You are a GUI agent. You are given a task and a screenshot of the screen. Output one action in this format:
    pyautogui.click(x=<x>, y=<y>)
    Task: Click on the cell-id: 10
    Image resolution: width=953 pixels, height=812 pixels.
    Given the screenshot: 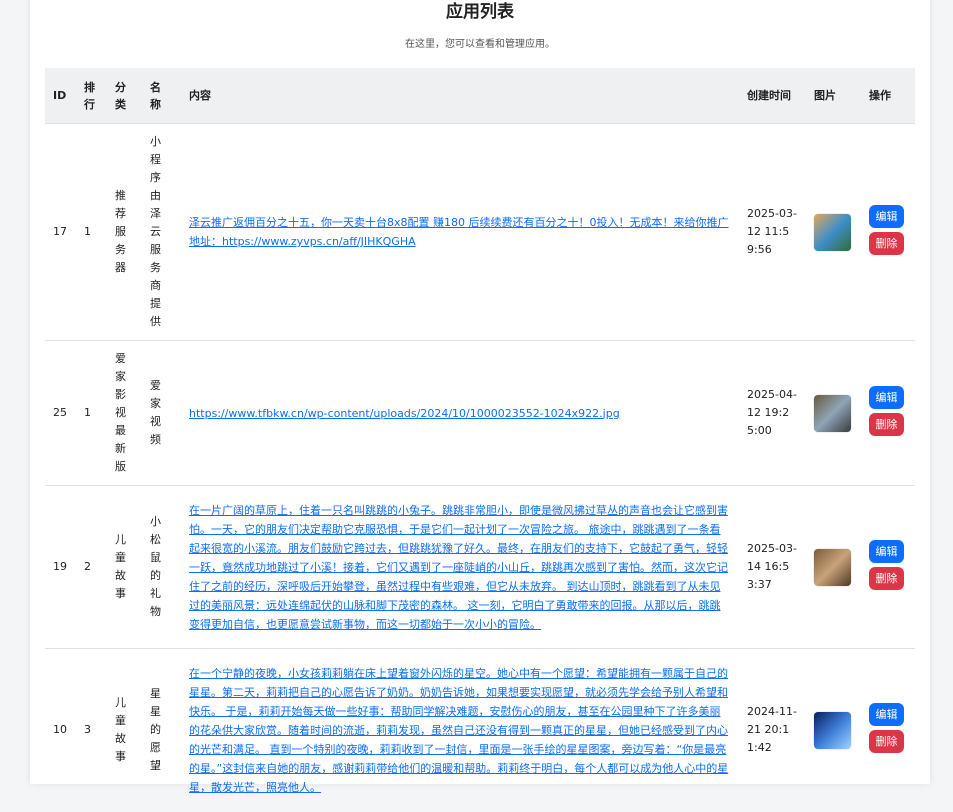 What is the action you would take?
    pyautogui.click(x=60, y=730)
    